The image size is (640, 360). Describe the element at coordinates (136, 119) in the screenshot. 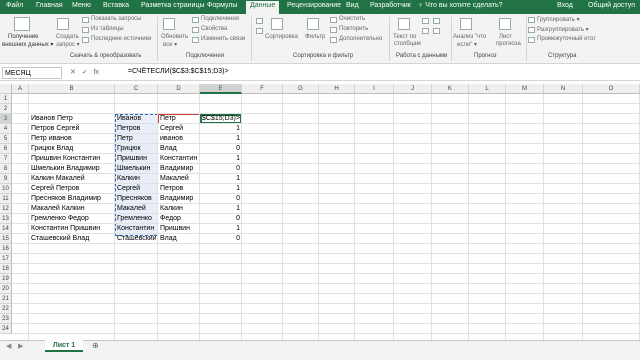

I see `cell-c3: Иванов` at that location.